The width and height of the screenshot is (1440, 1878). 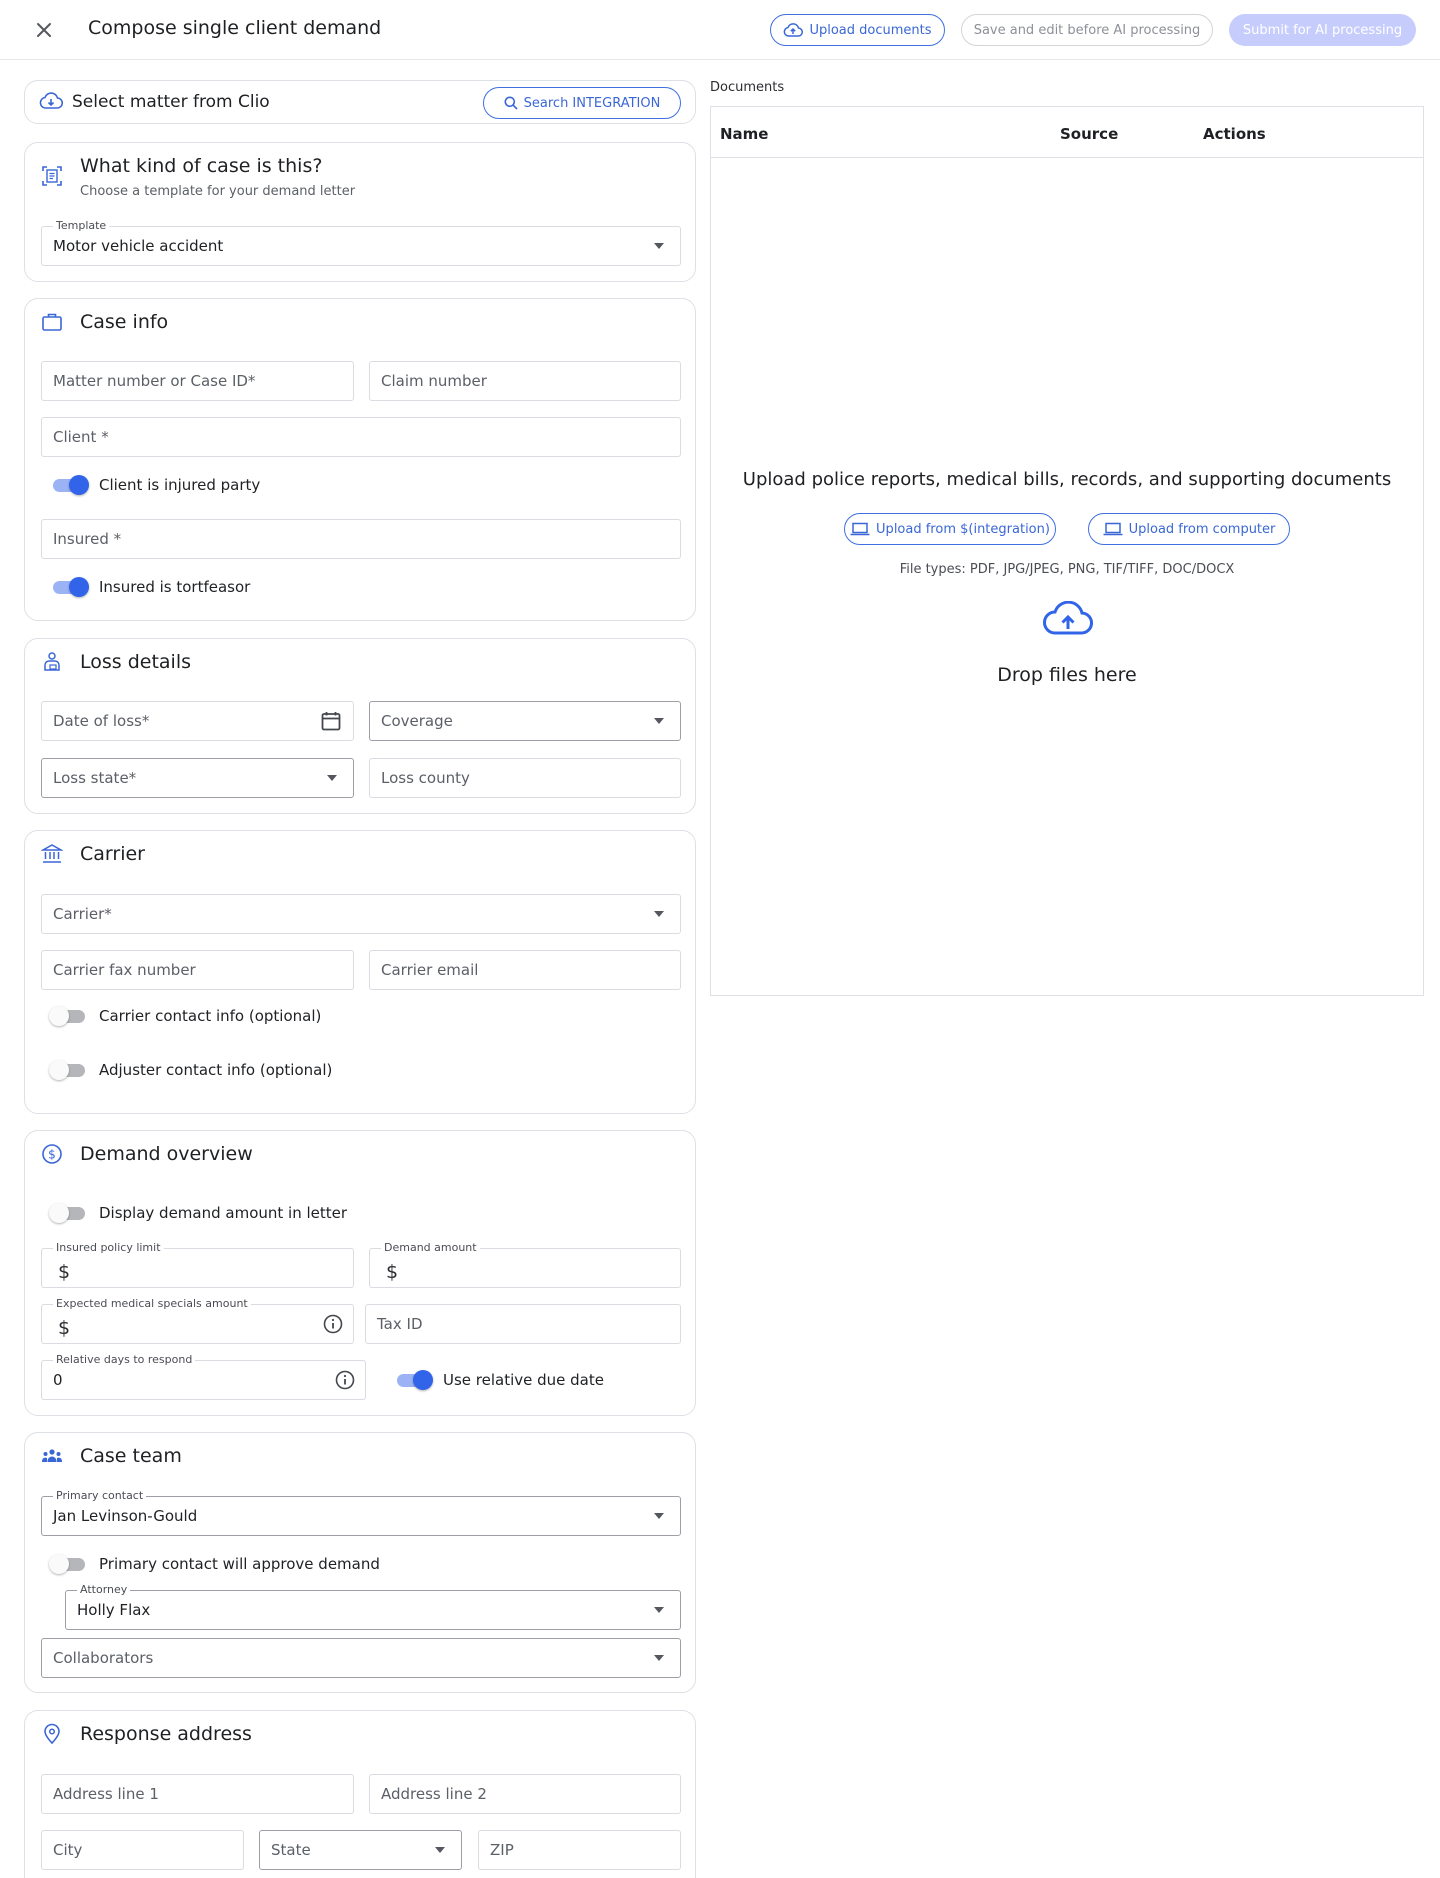 What do you see at coordinates (430, 1247) in the screenshot?
I see `demand-amount-label: Demand amount` at bounding box center [430, 1247].